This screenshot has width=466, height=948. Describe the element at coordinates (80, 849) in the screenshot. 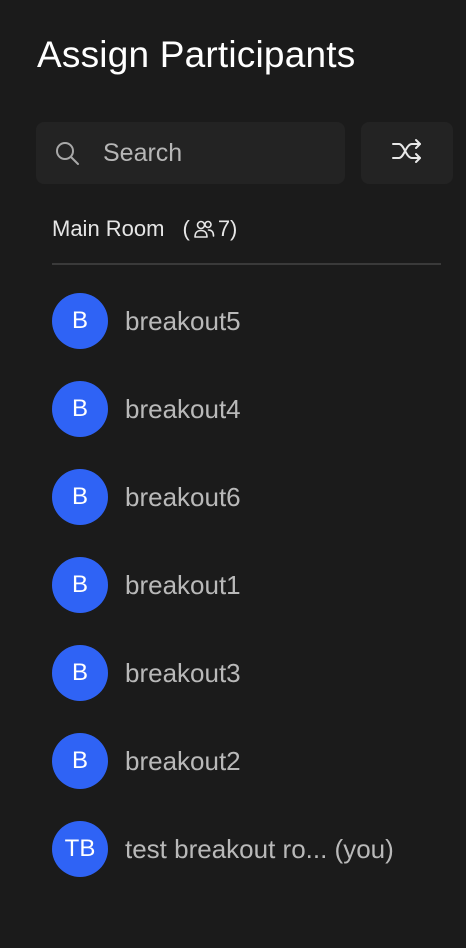

I see `avatar: TB` at that location.